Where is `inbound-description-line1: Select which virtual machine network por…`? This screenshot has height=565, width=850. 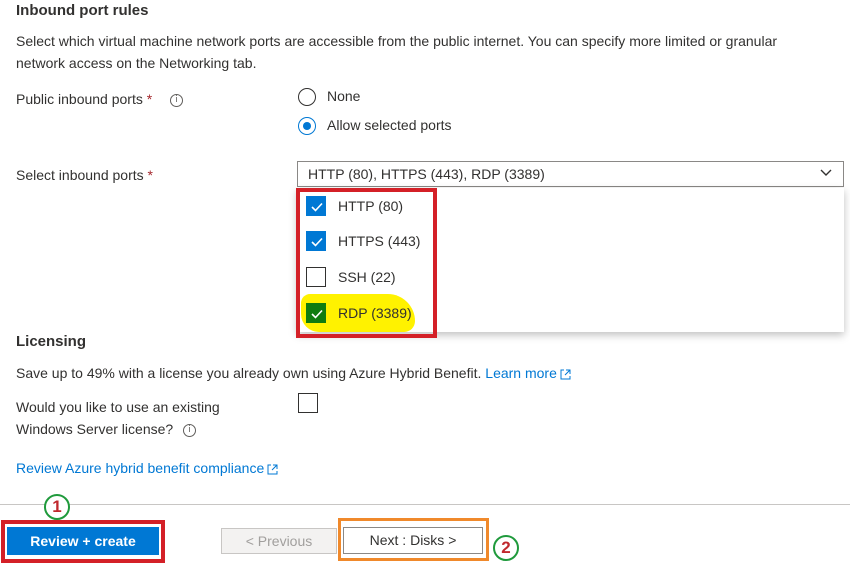
inbound-description-line1: Select which virtual machine network por… is located at coordinates (397, 41).